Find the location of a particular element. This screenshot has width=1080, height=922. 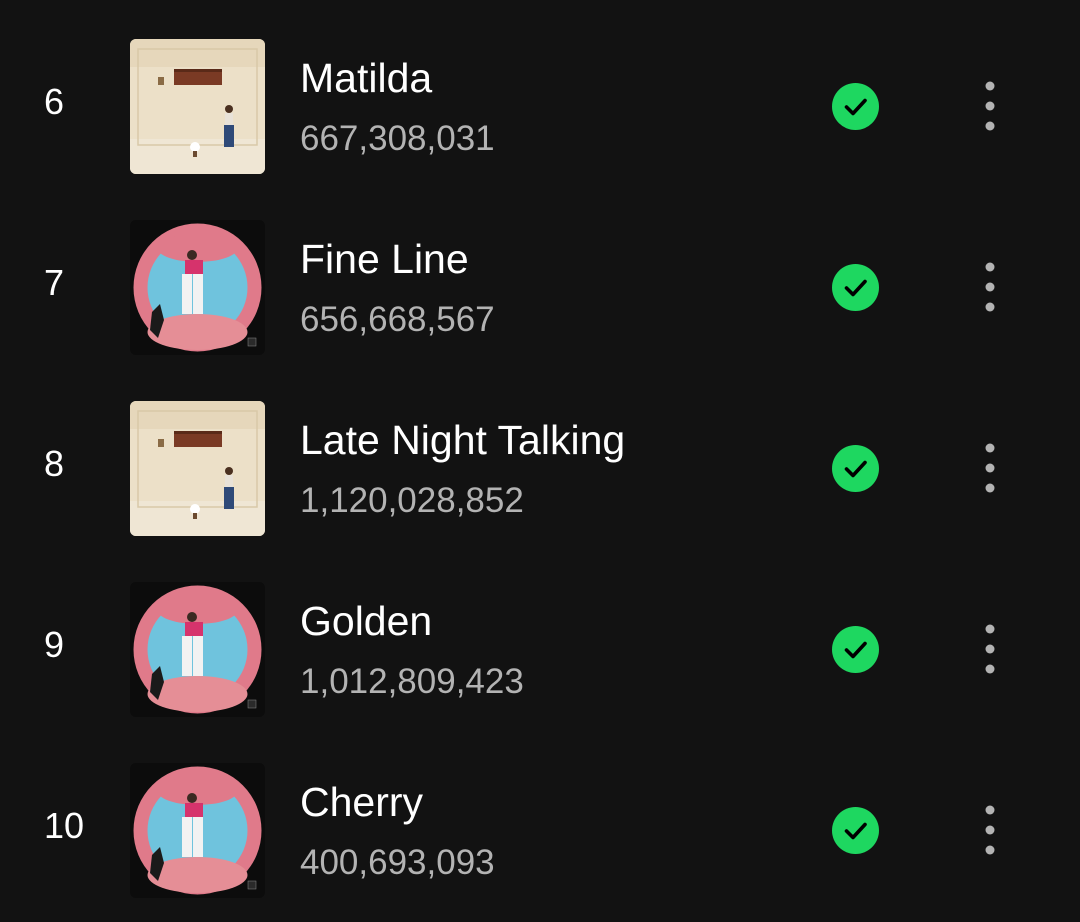

track-rank: 8 is located at coordinates (54, 463).